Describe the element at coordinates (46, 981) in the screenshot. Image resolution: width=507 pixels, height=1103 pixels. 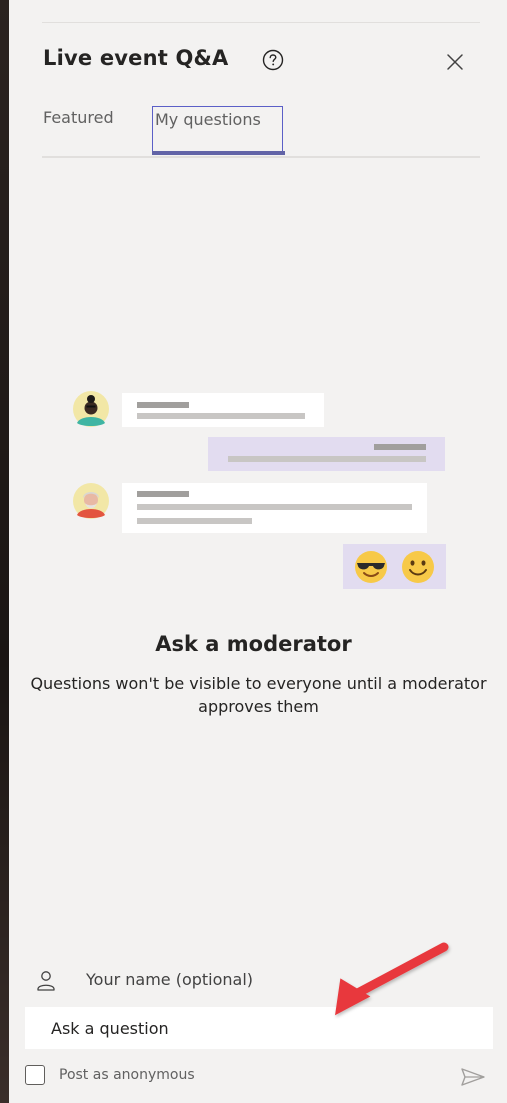
I see `person-icon` at that location.